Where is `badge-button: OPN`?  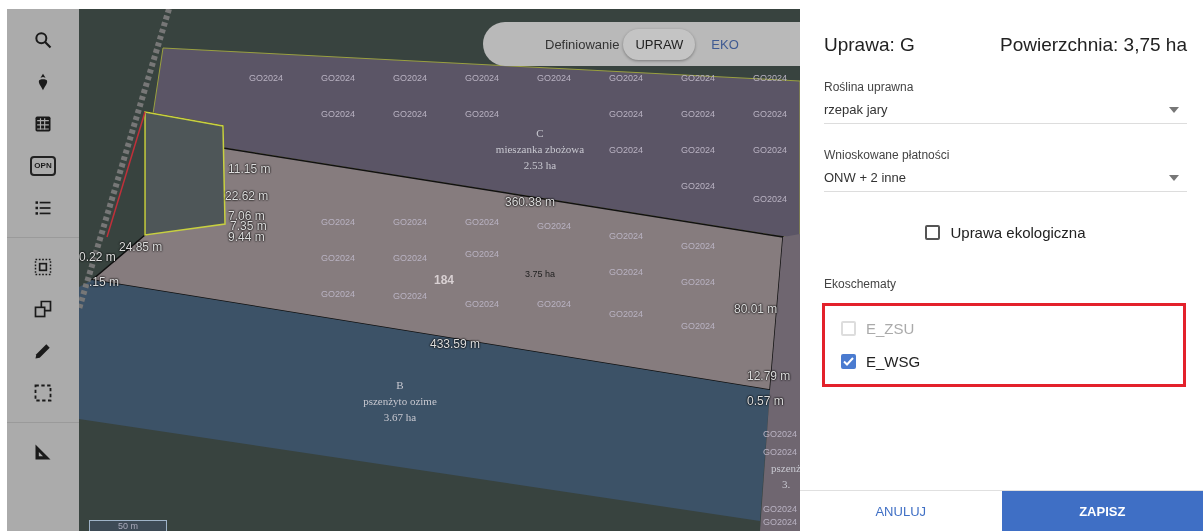
badge-button: OPN is located at coordinates (43, 166).